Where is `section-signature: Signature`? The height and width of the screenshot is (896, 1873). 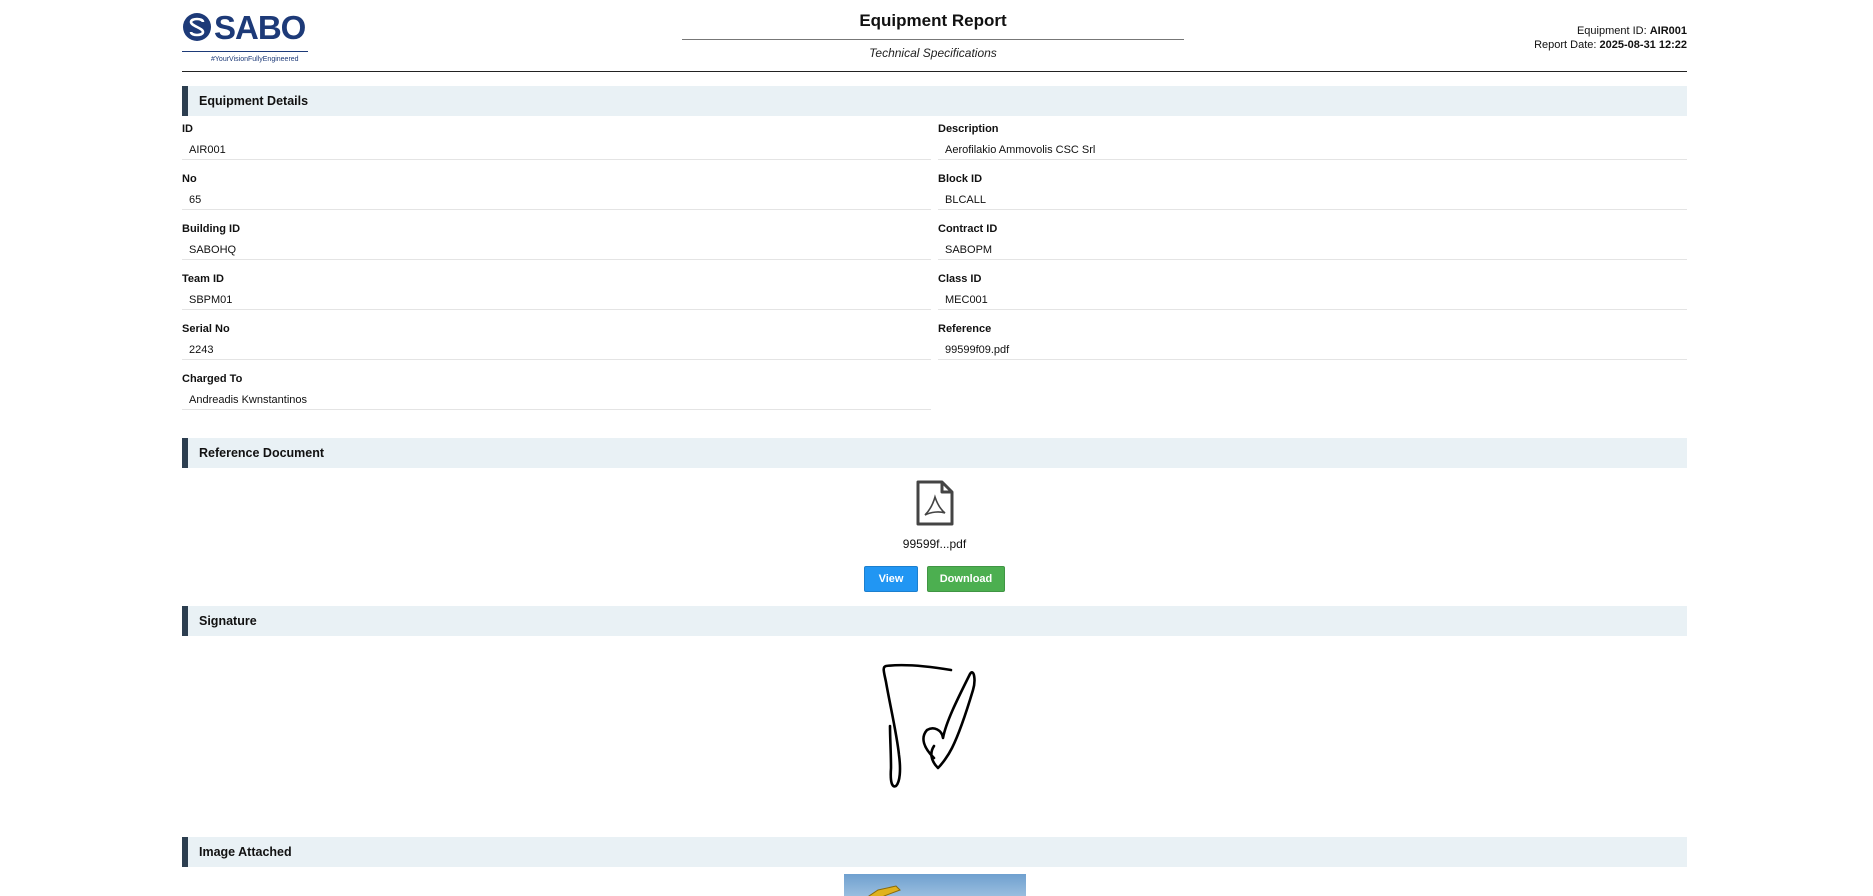 section-signature: Signature is located at coordinates (934, 621).